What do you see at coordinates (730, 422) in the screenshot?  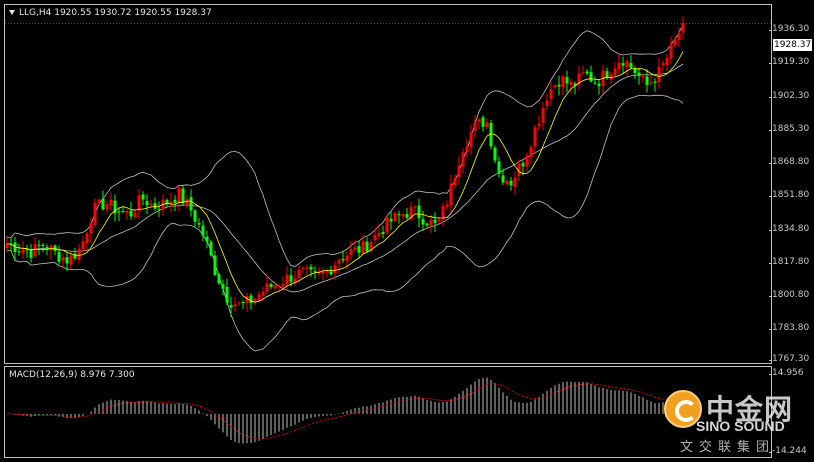 I see `sino-sound-watermark: 中金网 SINO SOUND 文交联集团` at bounding box center [730, 422].